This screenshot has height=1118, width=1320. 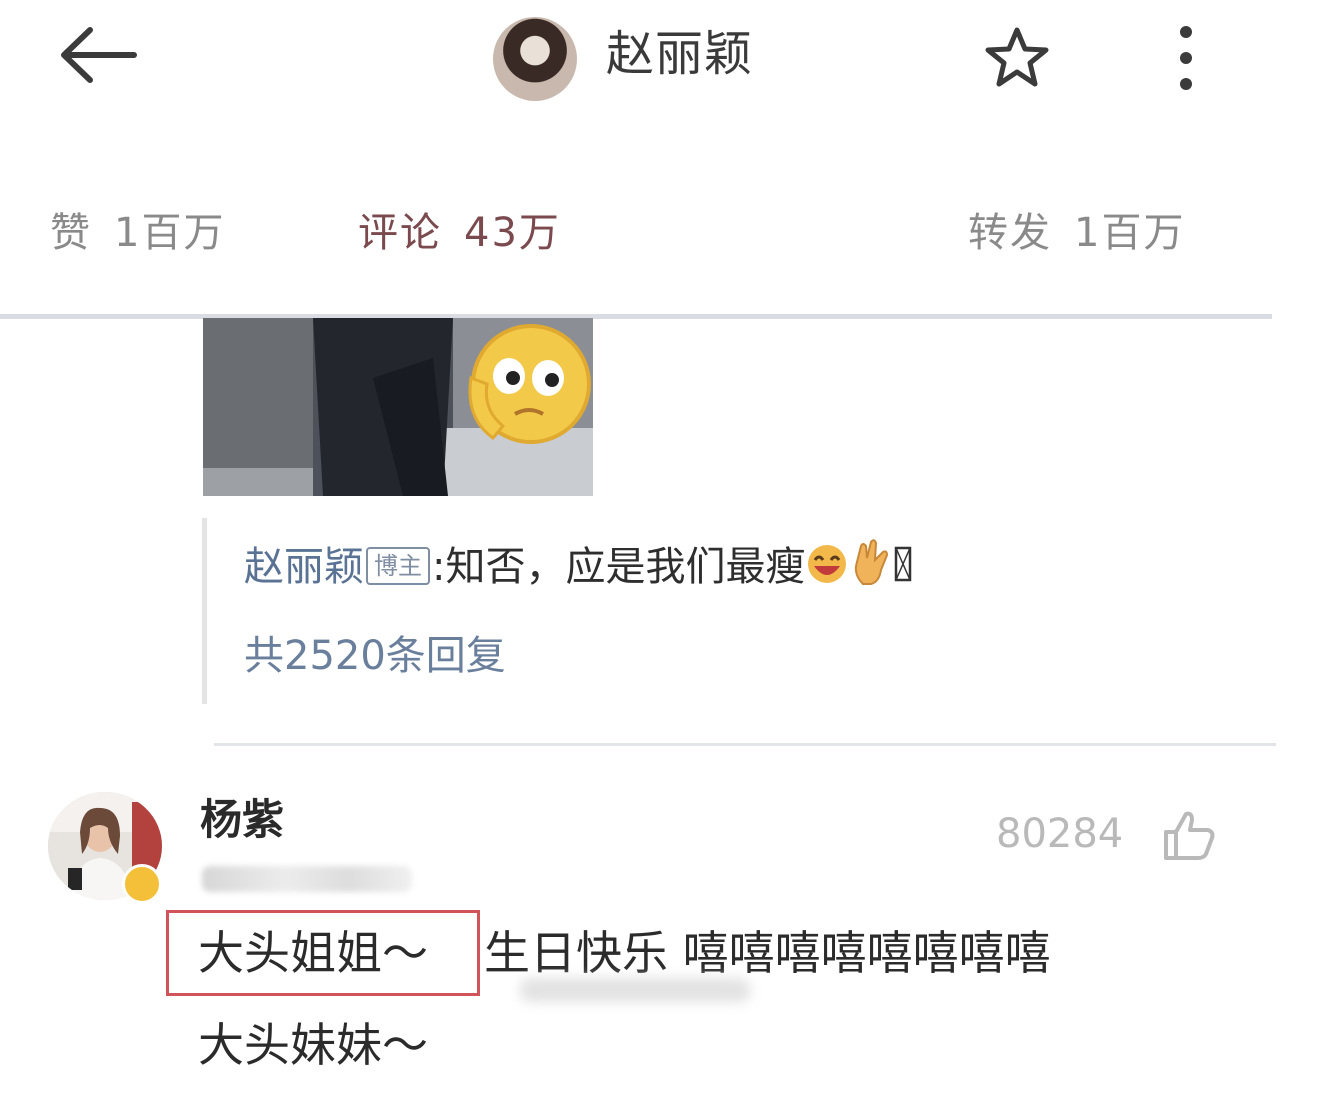 What do you see at coordinates (313, 953) in the screenshot?
I see `comment-text-highlight: 大头姐姐～` at bounding box center [313, 953].